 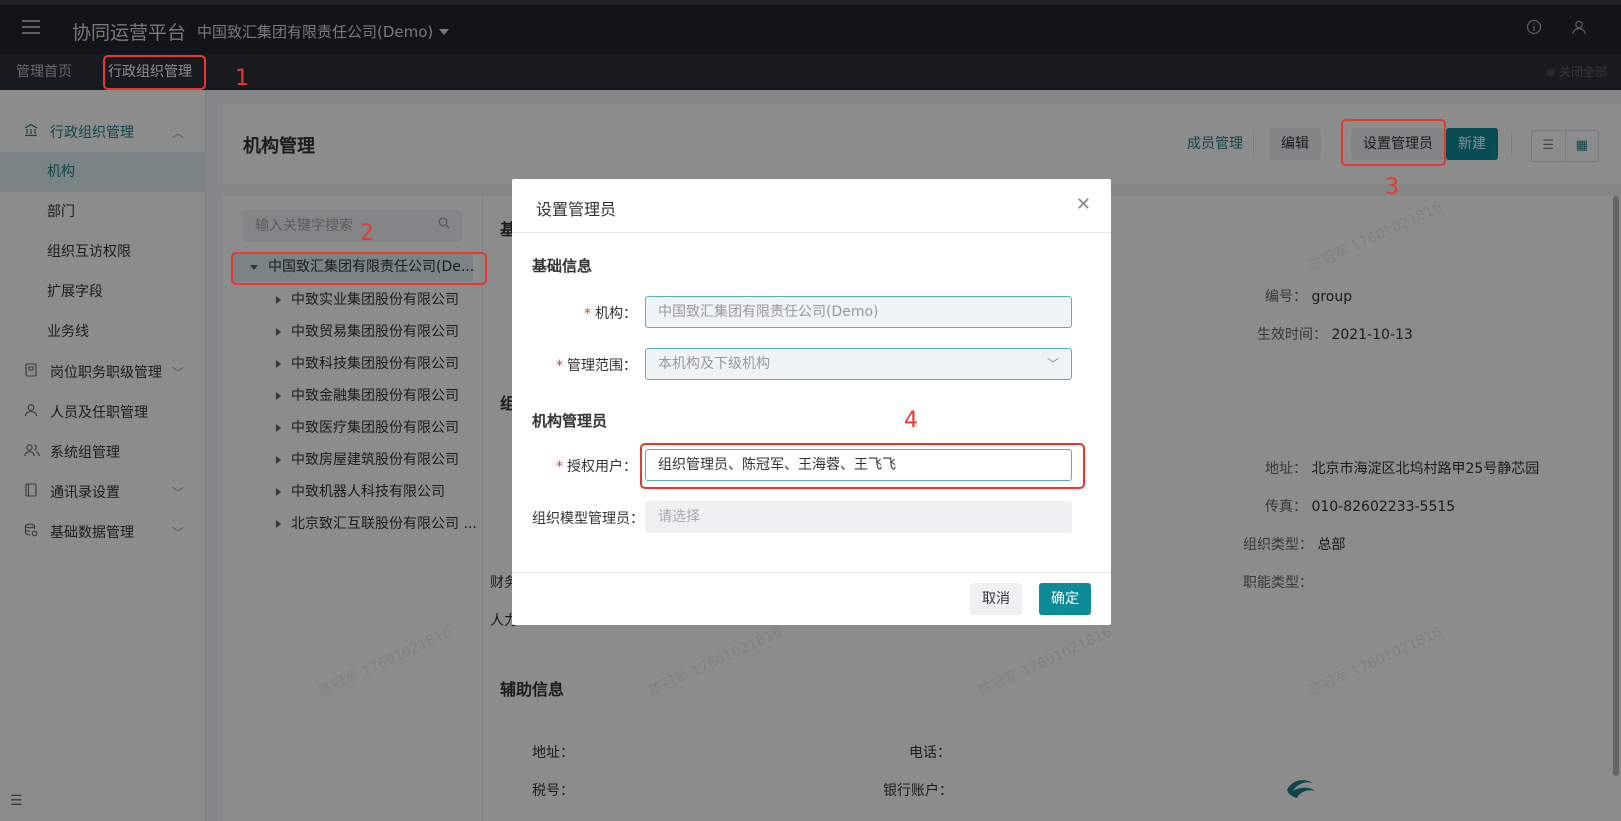 What do you see at coordinates (570, 421) in the screenshot?
I see `org-admin-section: 机构管理员` at bounding box center [570, 421].